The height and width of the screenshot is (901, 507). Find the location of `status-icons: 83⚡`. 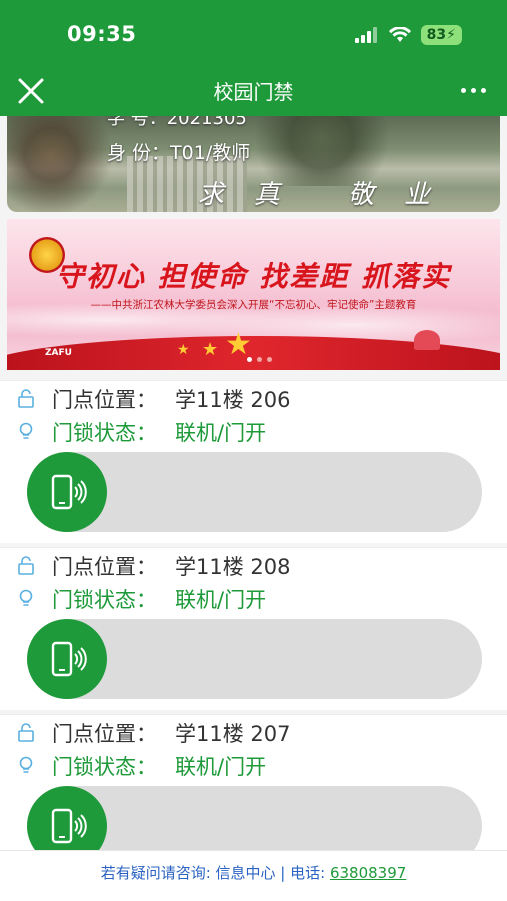

status-icons: 83⚡ is located at coordinates (408, 35).